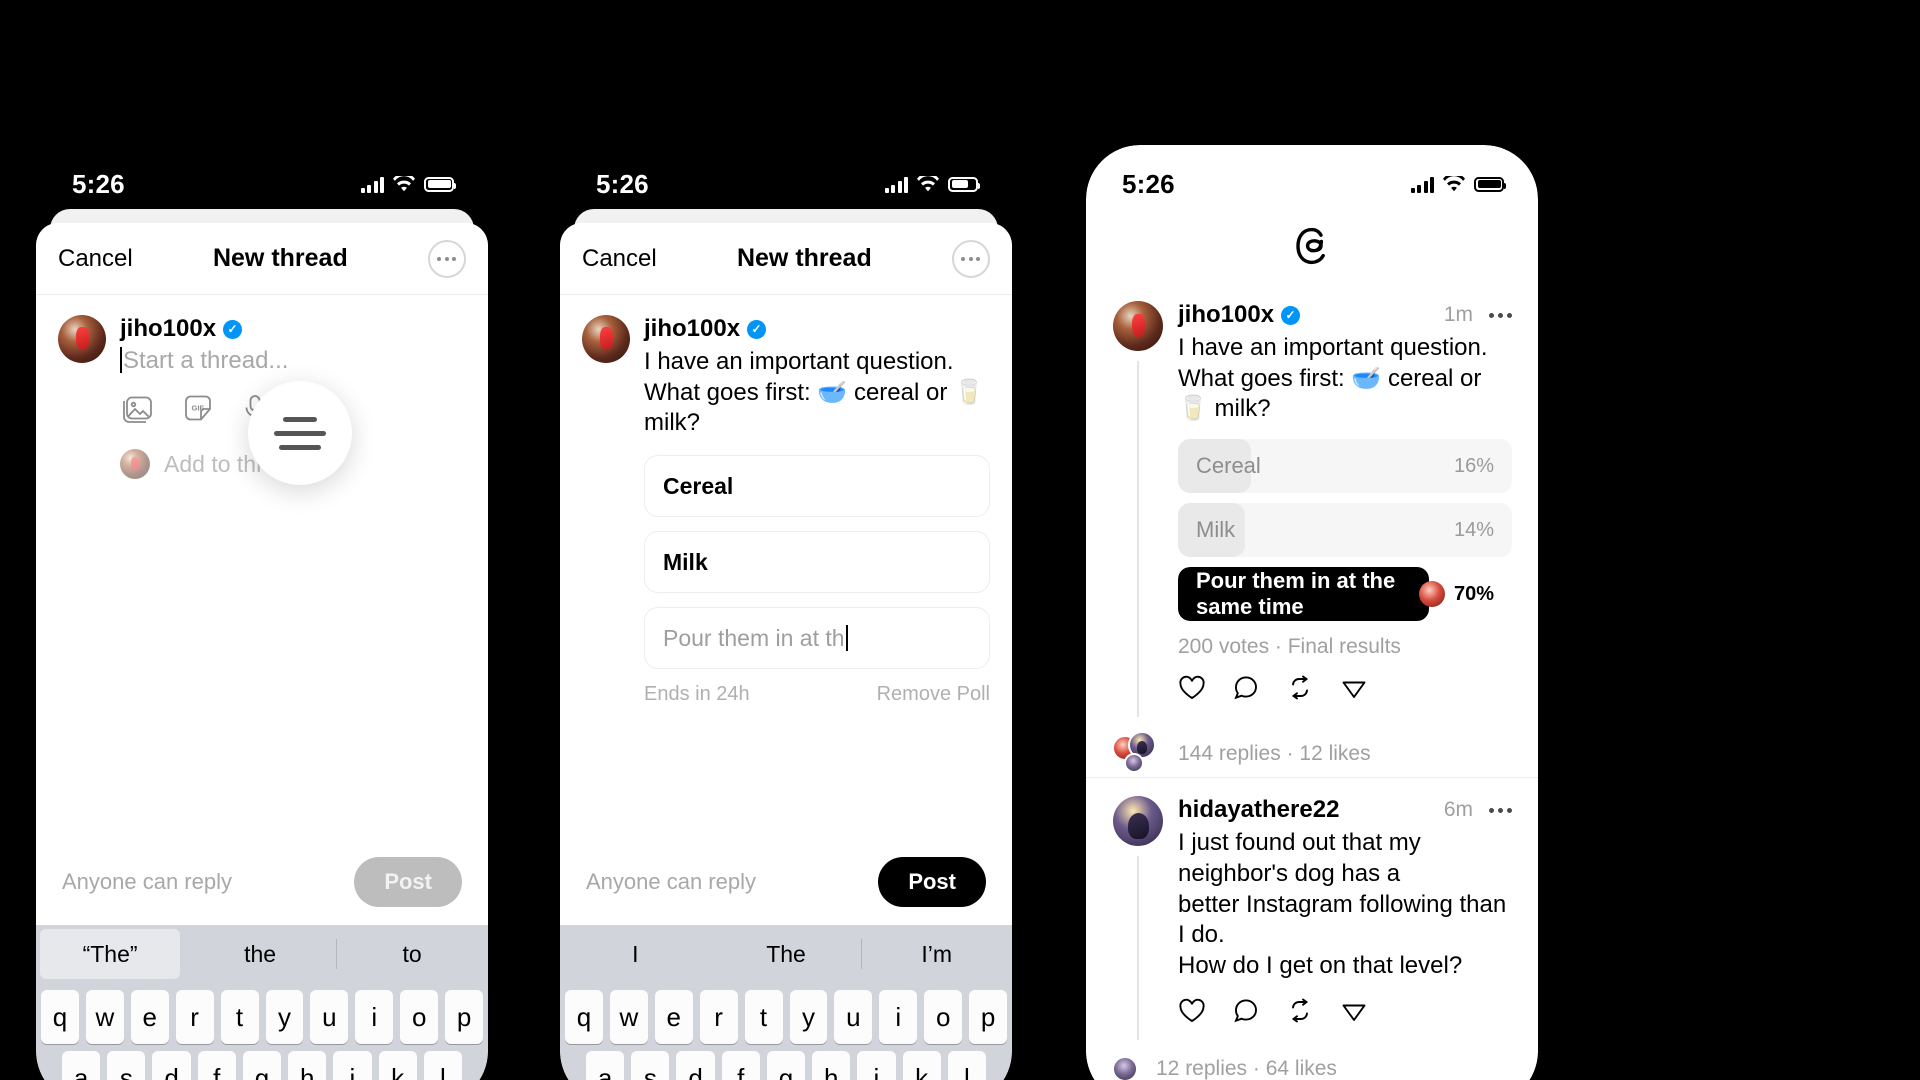  What do you see at coordinates (1345, 594) in the screenshot?
I see `poll-result-row-winner: Pour them in at the same time 70%` at bounding box center [1345, 594].